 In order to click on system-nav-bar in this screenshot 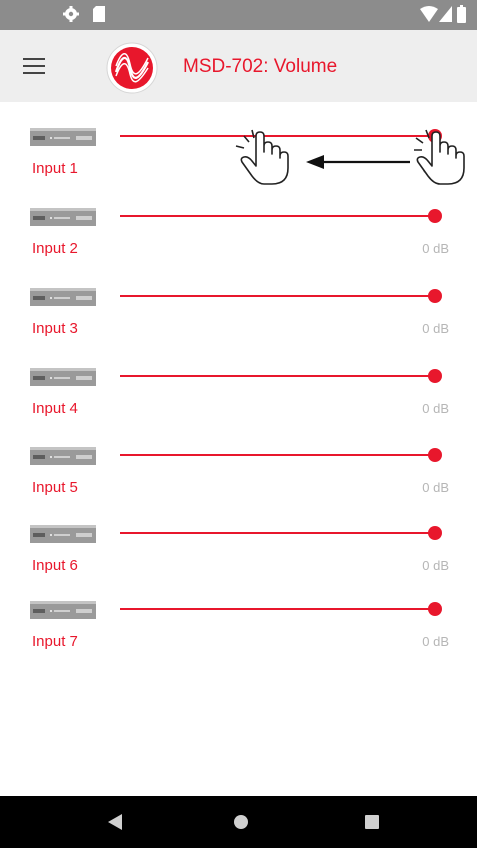, I will do `click(238, 822)`.